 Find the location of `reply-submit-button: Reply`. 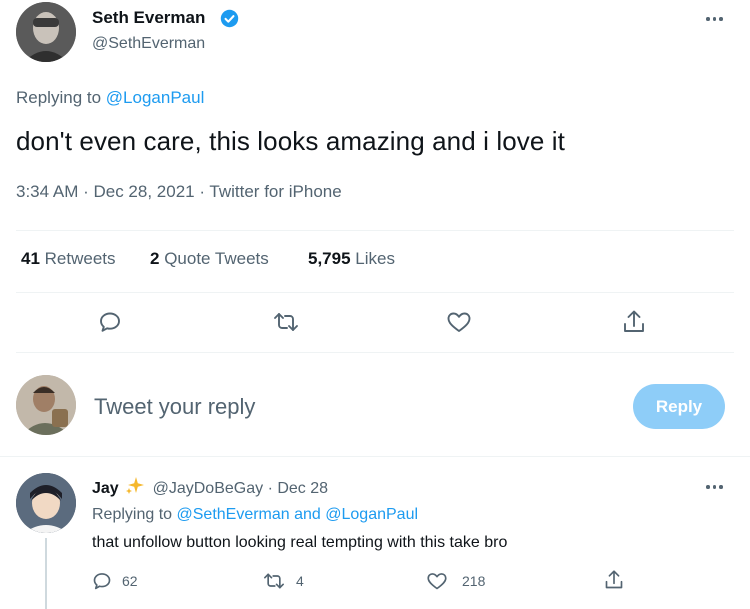

reply-submit-button: Reply is located at coordinates (679, 406).